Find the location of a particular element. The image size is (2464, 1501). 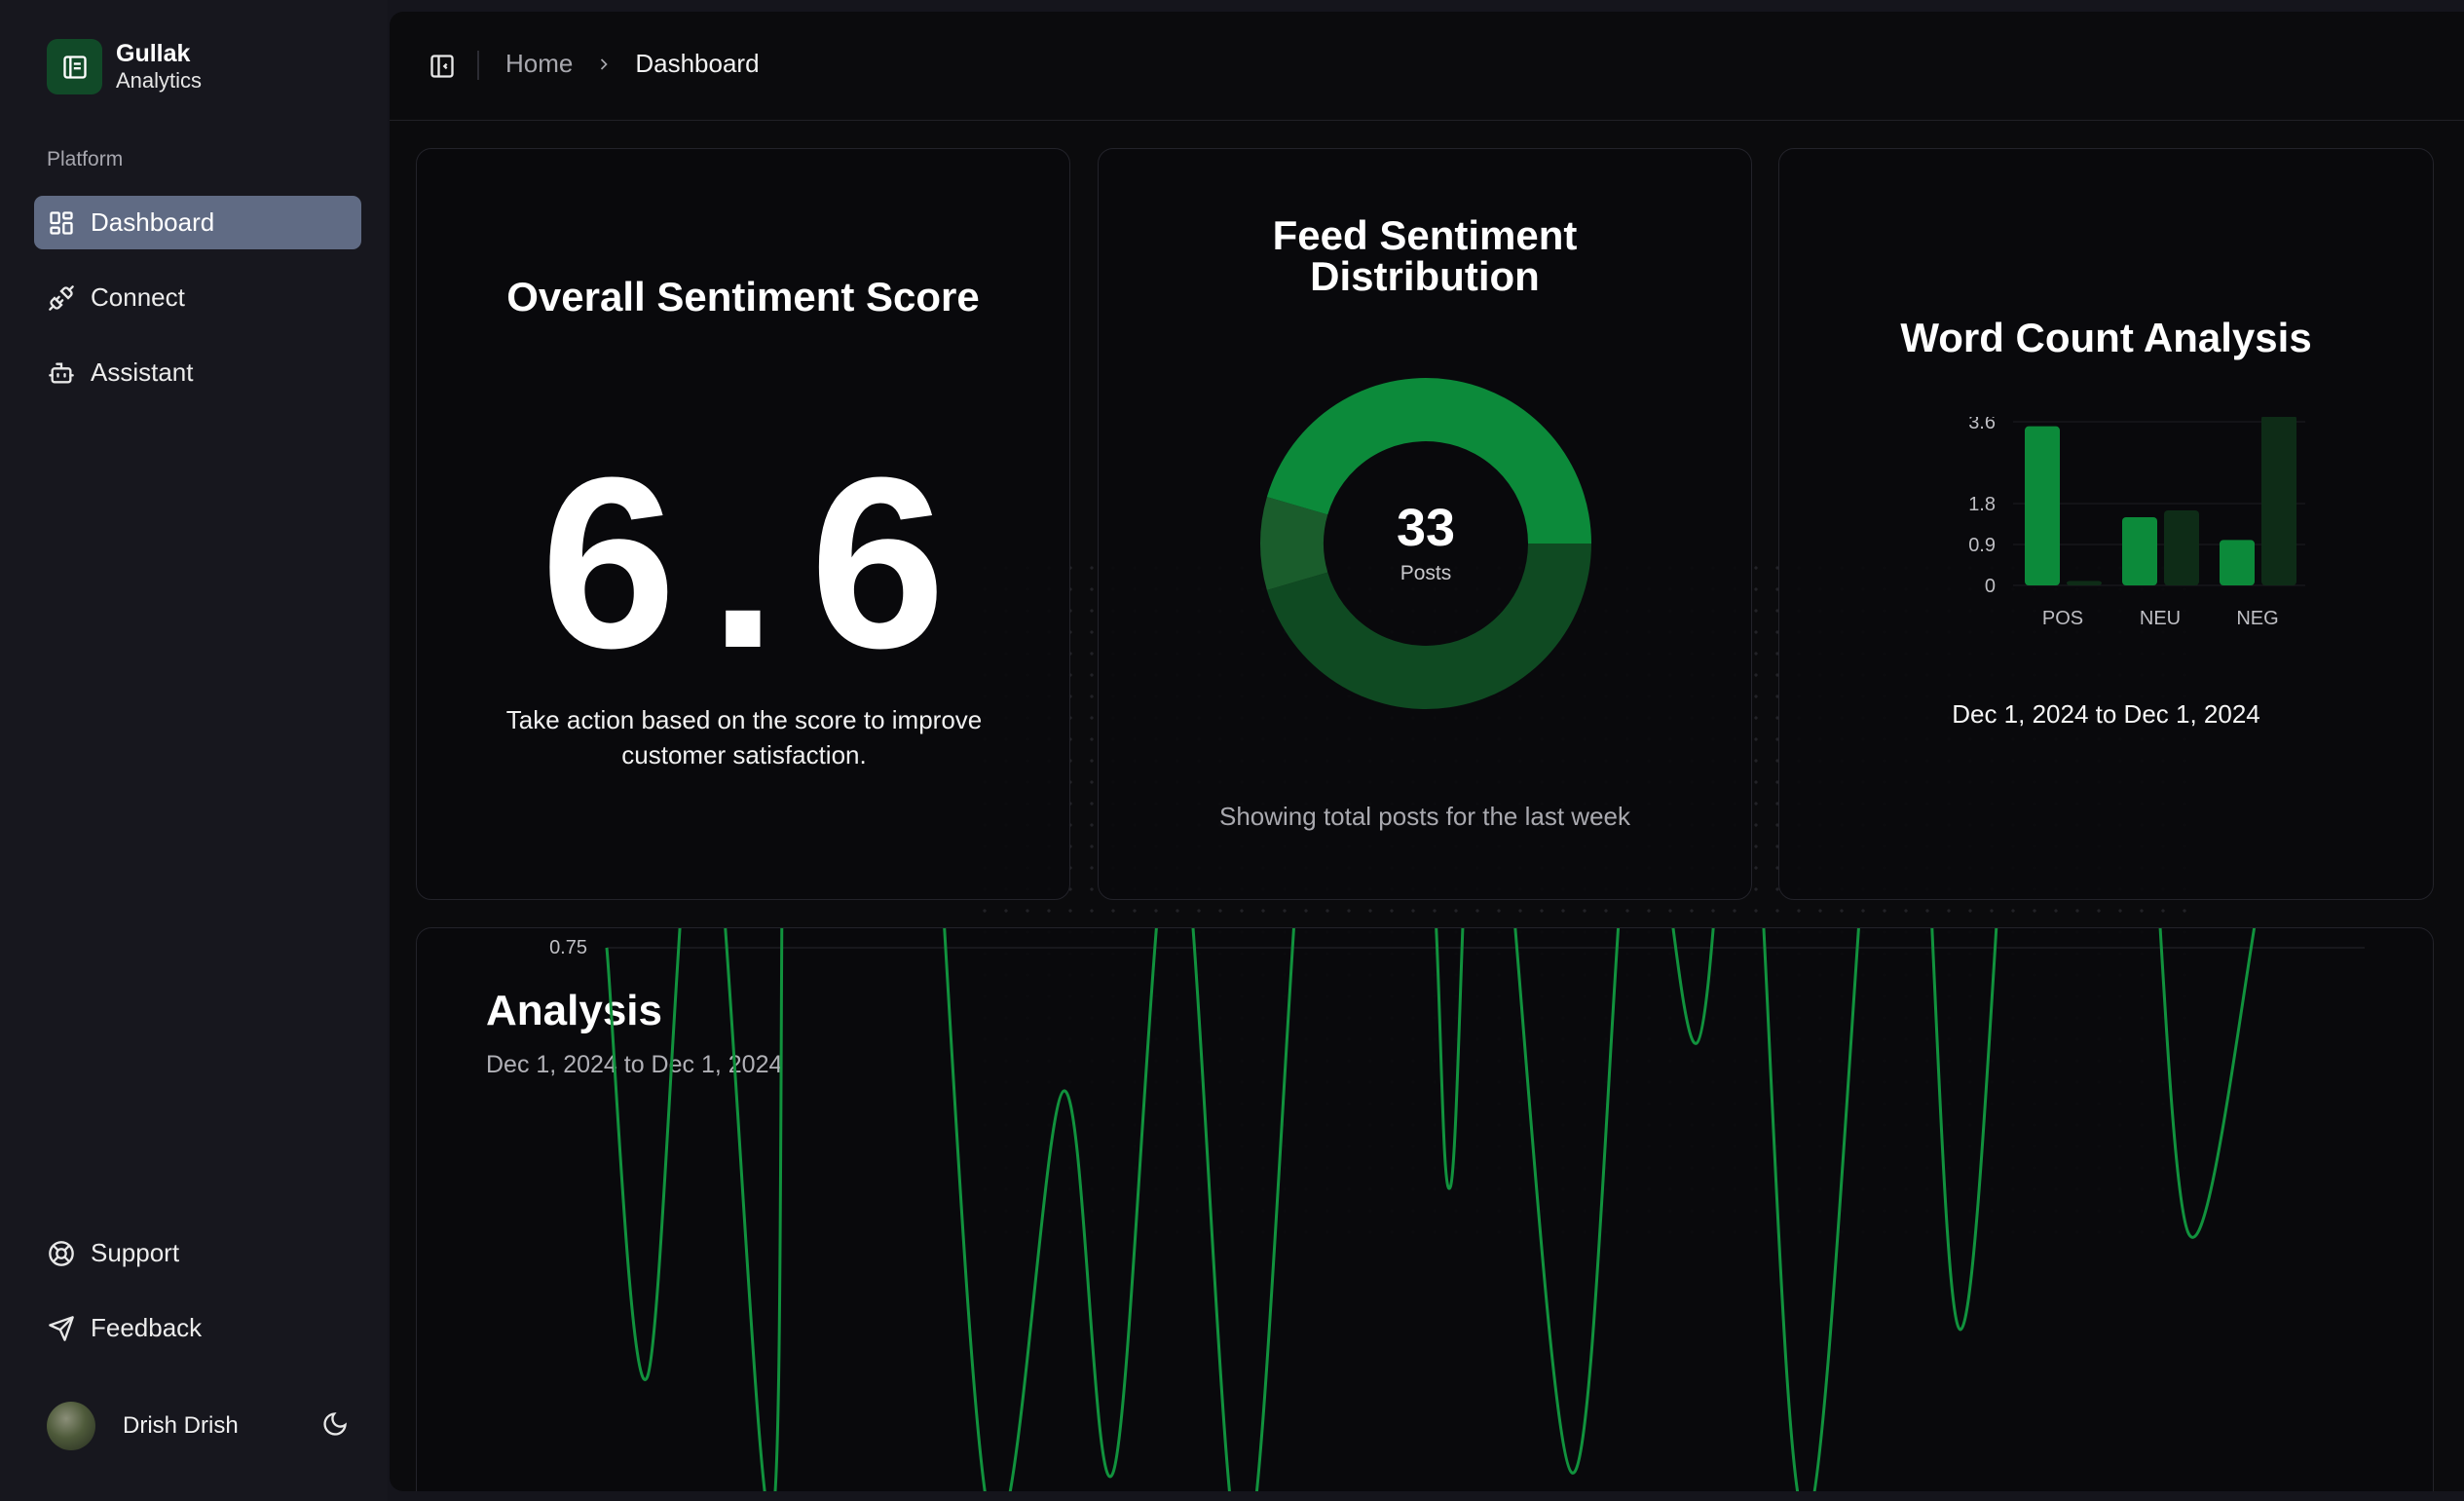

donut-total: 33 is located at coordinates (1426, 528).